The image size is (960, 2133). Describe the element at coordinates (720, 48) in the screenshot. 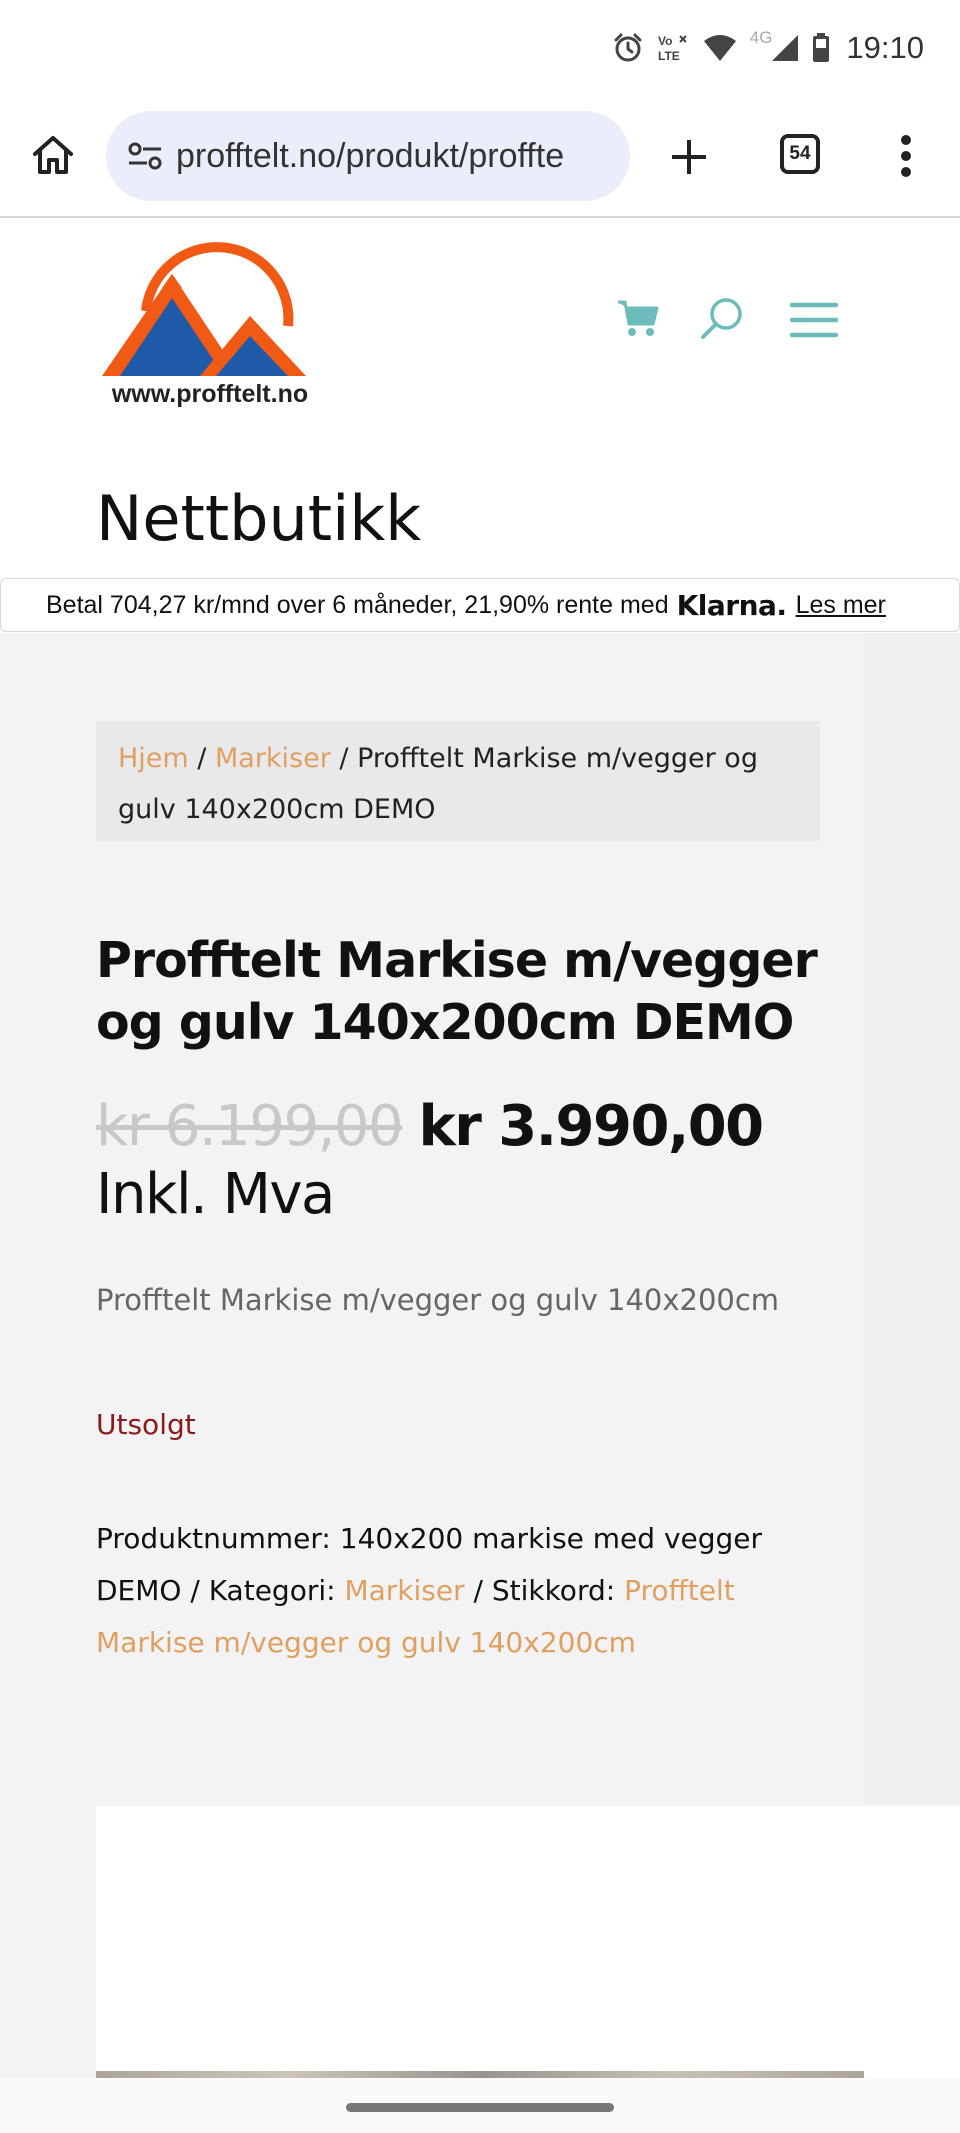

I see `wifi-icon` at that location.